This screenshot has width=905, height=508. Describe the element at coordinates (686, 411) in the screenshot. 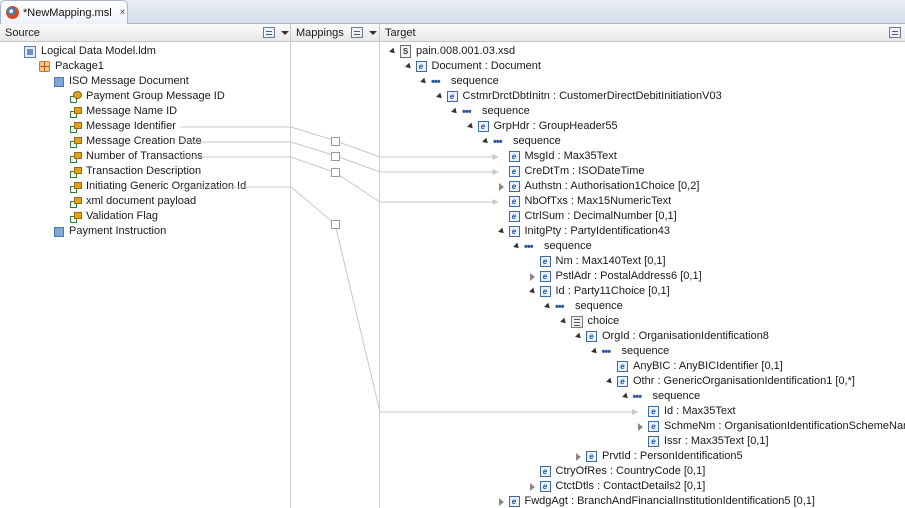

I see `target-tree-item-row: e Id : Max35Text` at that location.